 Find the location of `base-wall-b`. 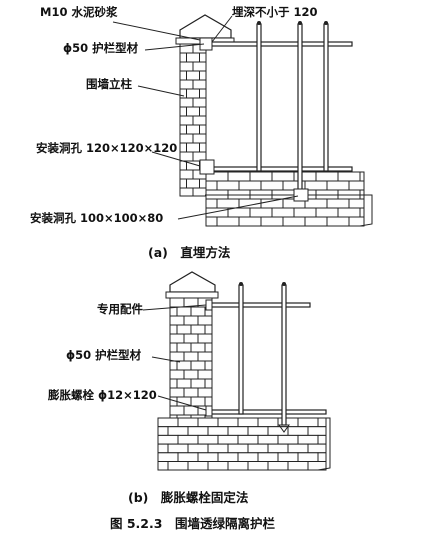

base-wall-b is located at coordinates (242, 444).